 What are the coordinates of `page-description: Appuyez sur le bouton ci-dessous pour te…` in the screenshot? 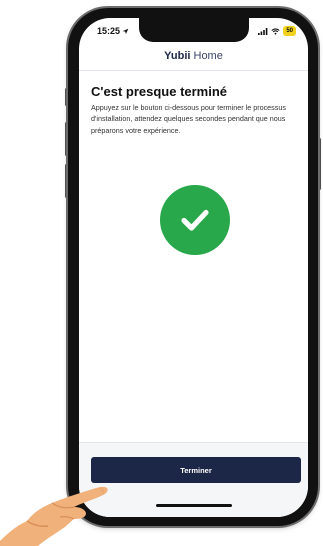 It's located at (188, 119).